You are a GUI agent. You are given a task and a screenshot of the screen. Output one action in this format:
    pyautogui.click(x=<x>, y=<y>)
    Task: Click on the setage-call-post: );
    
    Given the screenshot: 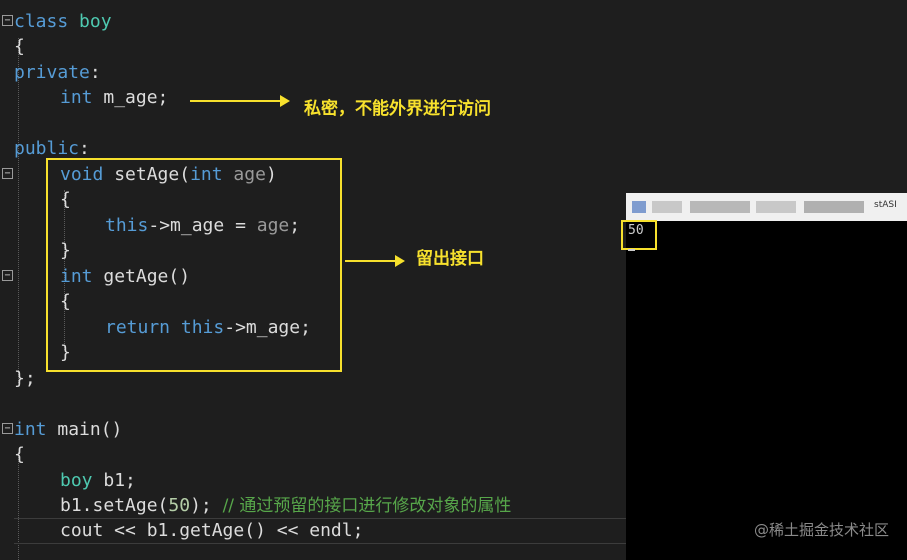 What is the action you would take?
    pyautogui.click(x=206, y=505)
    